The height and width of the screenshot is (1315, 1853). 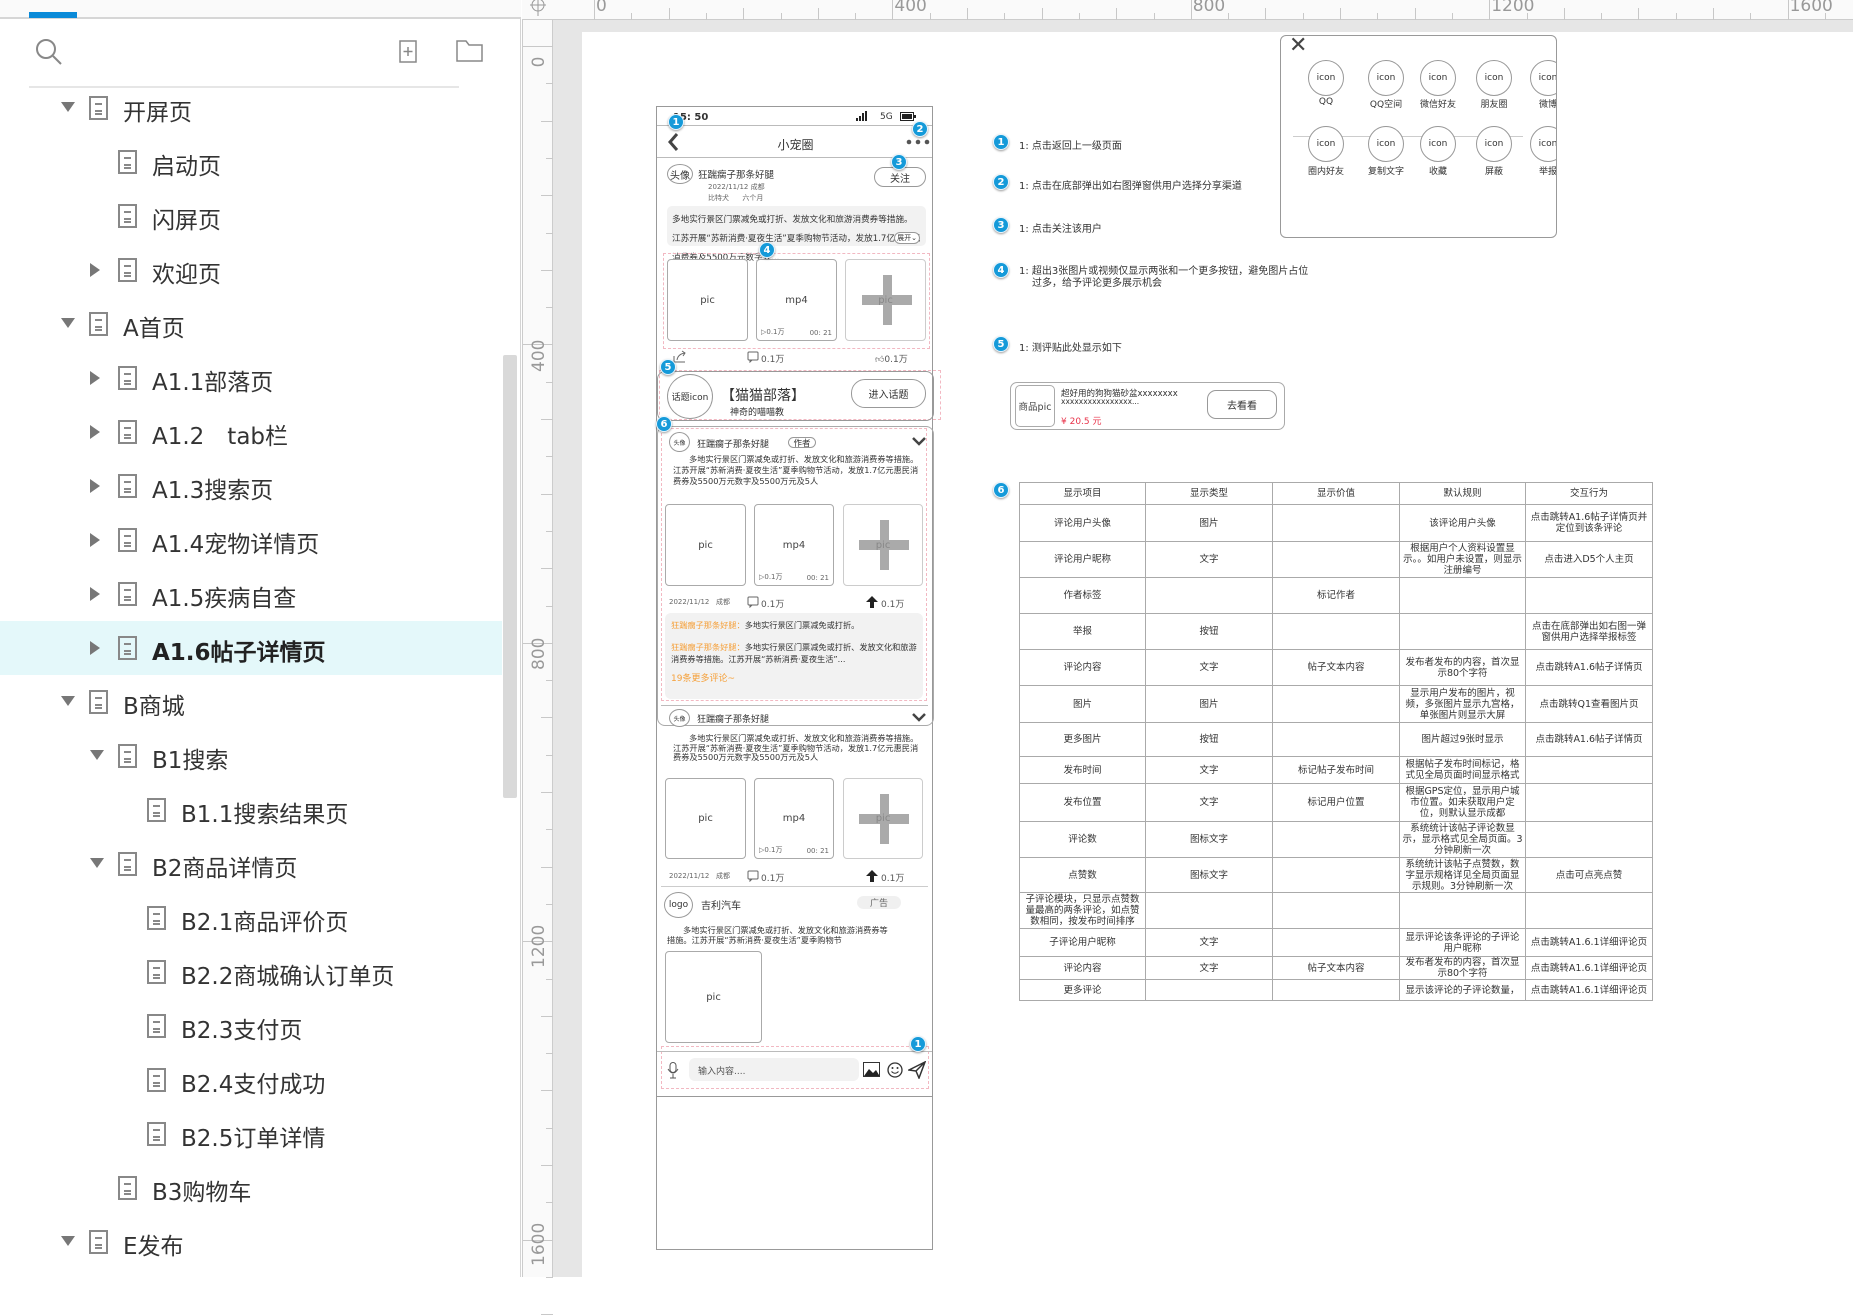 What do you see at coordinates (251, 972) in the screenshot?
I see `tree-item: B2.2商城确认订单页` at bounding box center [251, 972].